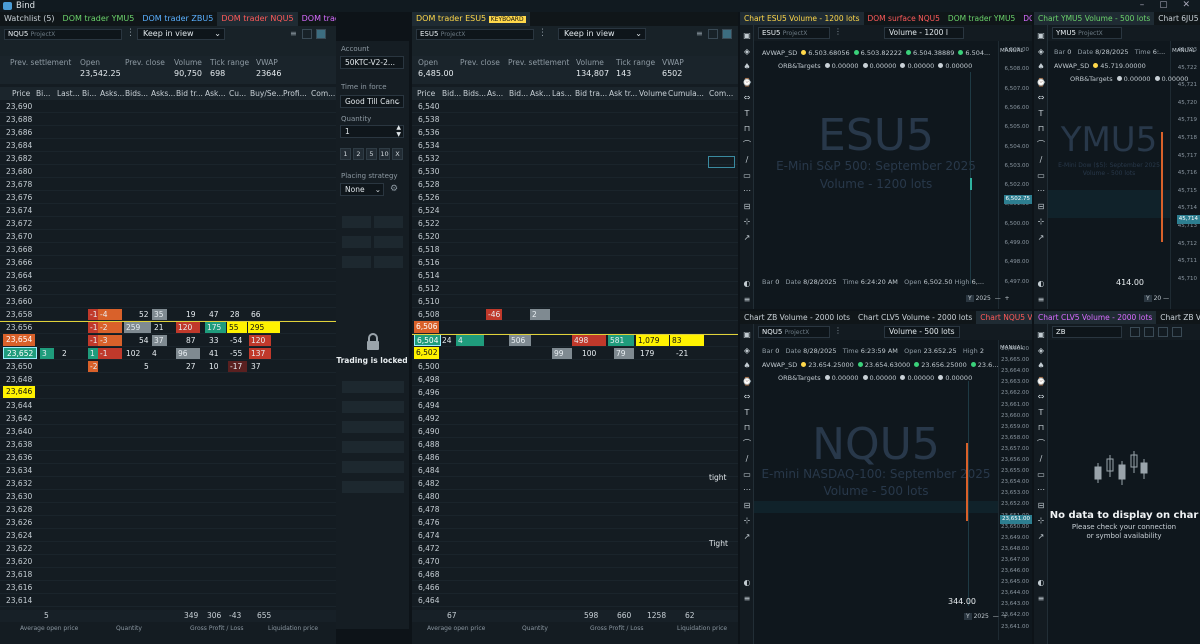  I want to click on ladder-row: 6,522, so click(575, 223).